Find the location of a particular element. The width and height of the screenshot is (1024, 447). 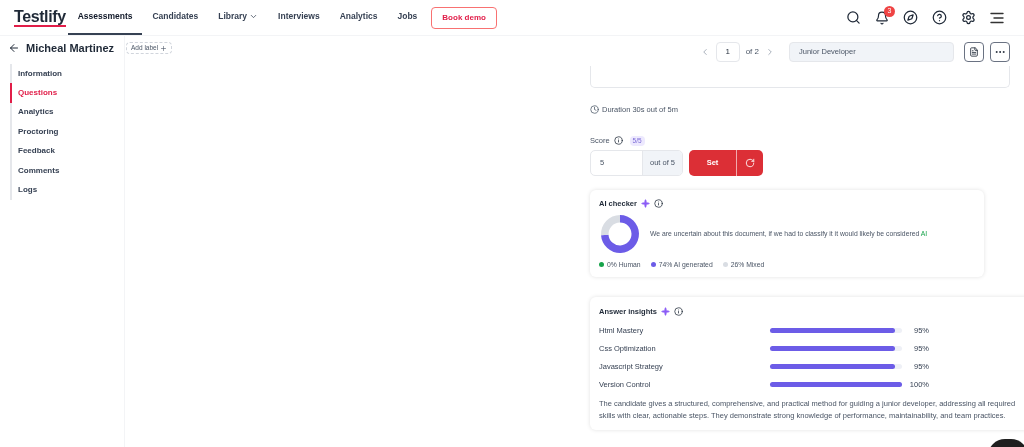

document-icon is located at coordinates (974, 51).